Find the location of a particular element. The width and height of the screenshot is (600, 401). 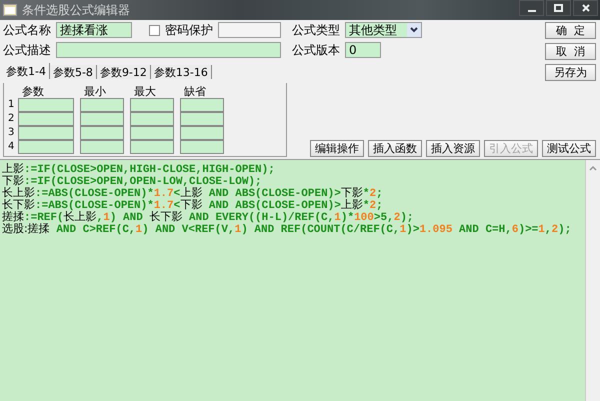

field-label: 公式类型 is located at coordinates (316, 30).